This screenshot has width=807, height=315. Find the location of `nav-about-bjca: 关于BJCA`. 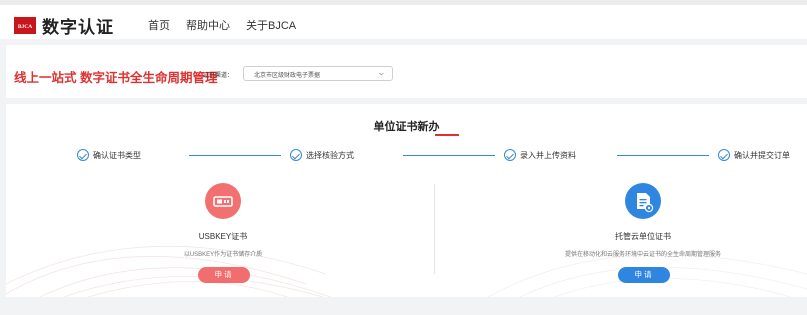

nav-about-bjca: 关于BJCA is located at coordinates (271, 25).